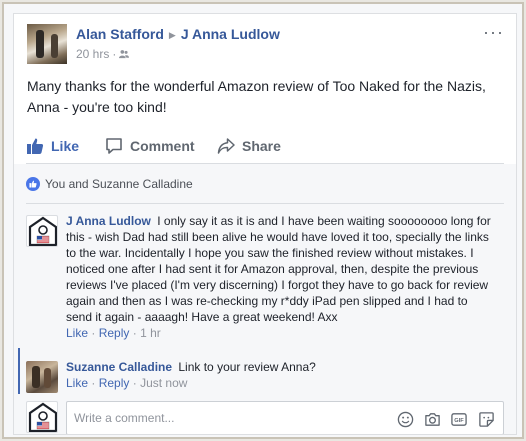  I want to click on reactions-divider, so click(265, 203).